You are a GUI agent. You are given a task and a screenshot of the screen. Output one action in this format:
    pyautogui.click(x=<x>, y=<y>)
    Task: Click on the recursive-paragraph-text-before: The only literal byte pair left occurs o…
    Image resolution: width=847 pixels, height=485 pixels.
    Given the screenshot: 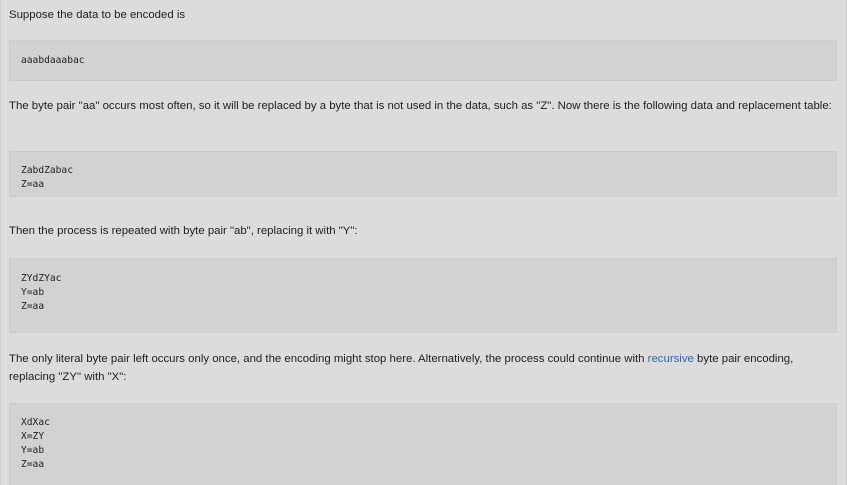 What is the action you would take?
    pyautogui.click(x=328, y=359)
    